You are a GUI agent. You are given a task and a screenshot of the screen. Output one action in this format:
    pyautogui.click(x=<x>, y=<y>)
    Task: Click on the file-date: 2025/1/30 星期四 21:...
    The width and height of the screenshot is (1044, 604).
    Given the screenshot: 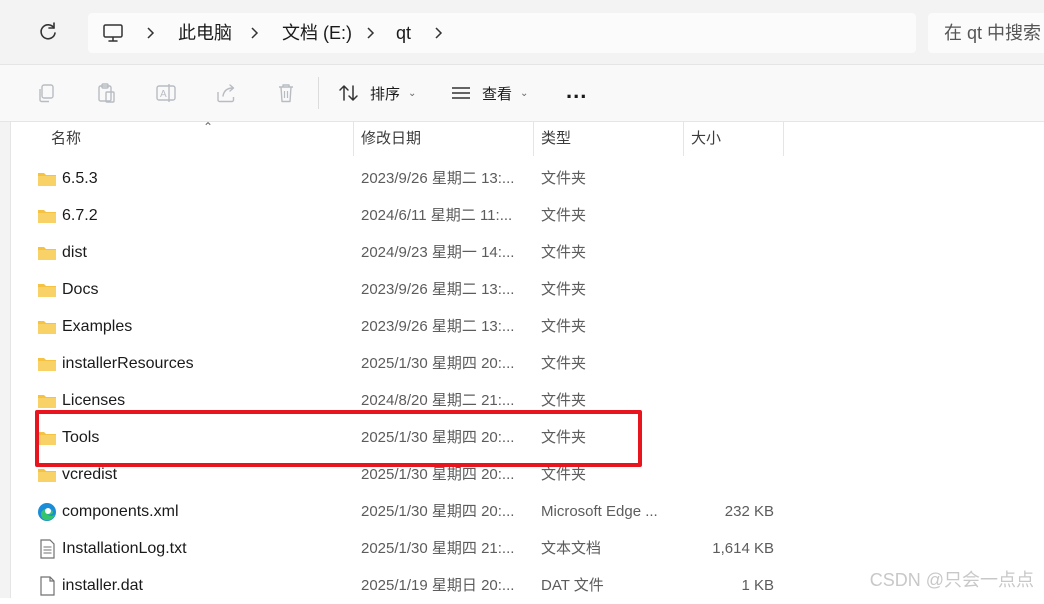 What is the action you would take?
    pyautogui.click(x=438, y=548)
    